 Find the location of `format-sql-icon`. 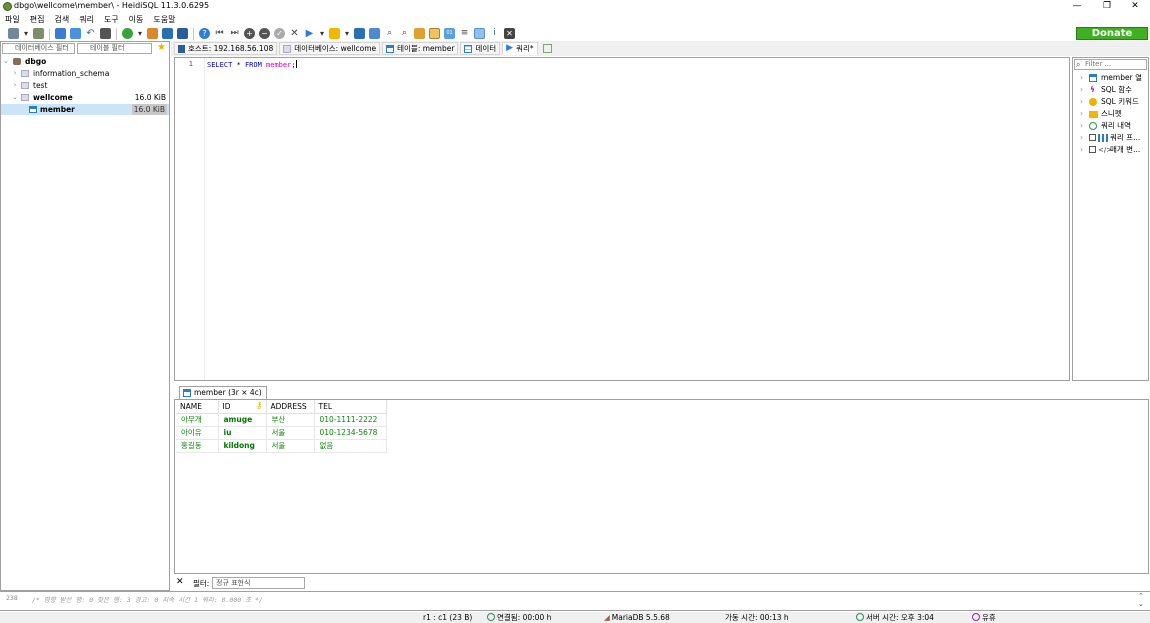

format-sql-icon is located at coordinates (419, 33).